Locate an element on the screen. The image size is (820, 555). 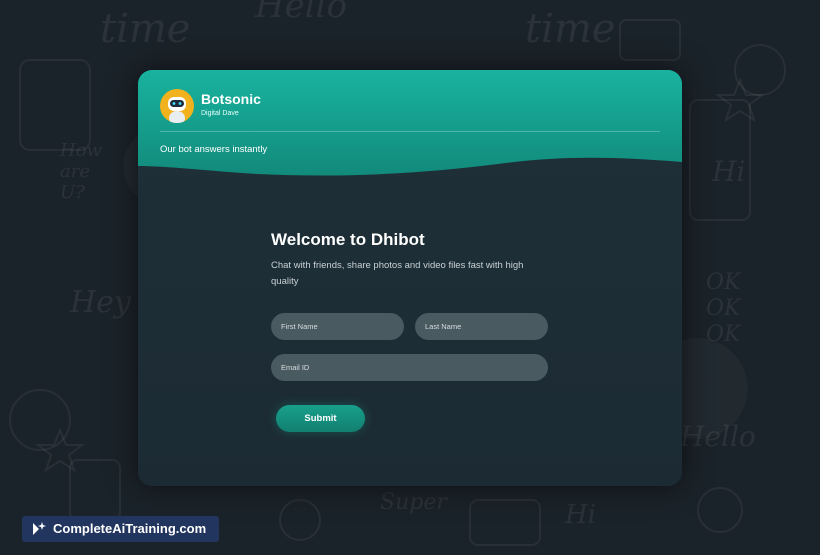
watermark-text: CompleteAiTraining.com is located at coordinates (130, 528).